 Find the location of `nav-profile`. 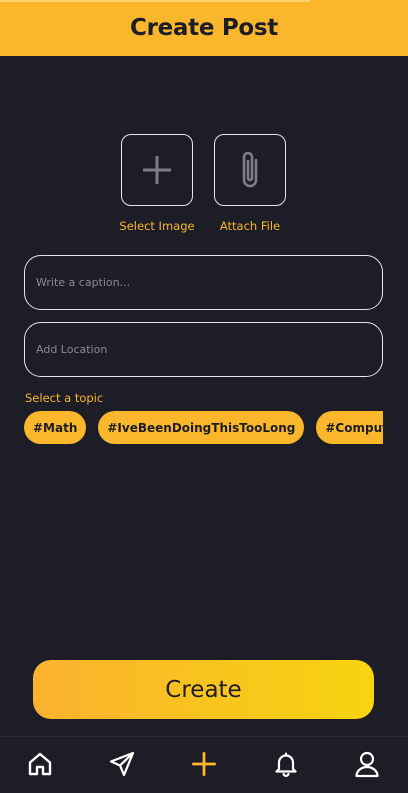

nav-profile is located at coordinates (367, 764).